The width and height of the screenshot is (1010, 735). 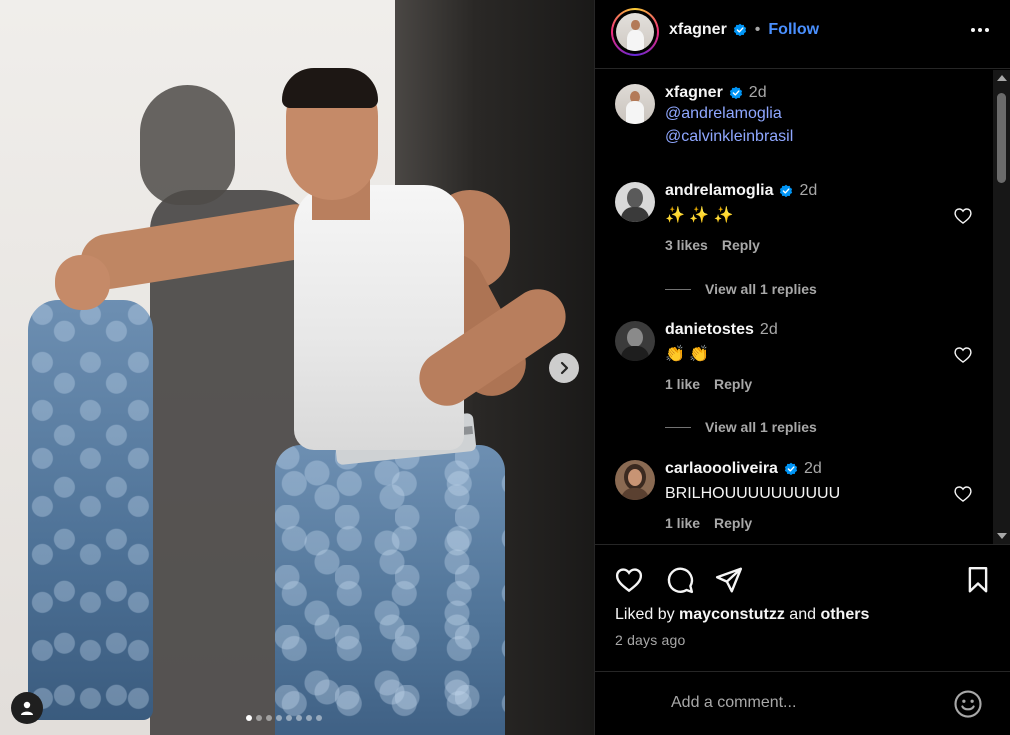 I want to click on photo-tank-top, so click(x=379, y=317).